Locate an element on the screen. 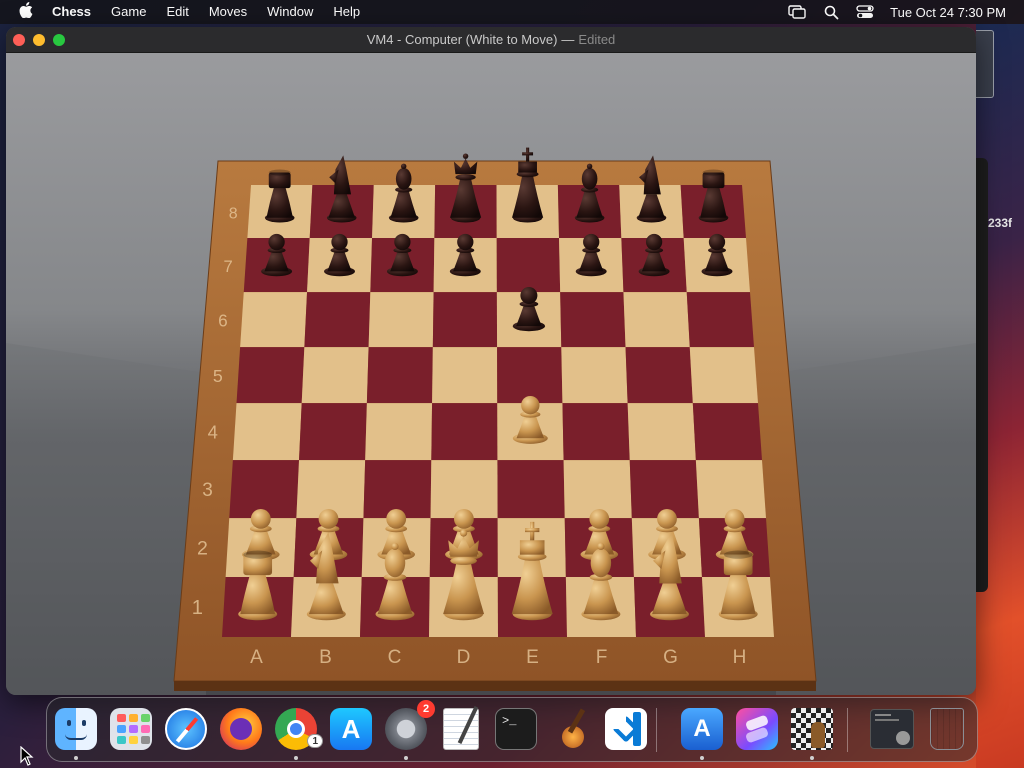 The height and width of the screenshot is (768, 1024). square-e3 is located at coordinates (531, 489).